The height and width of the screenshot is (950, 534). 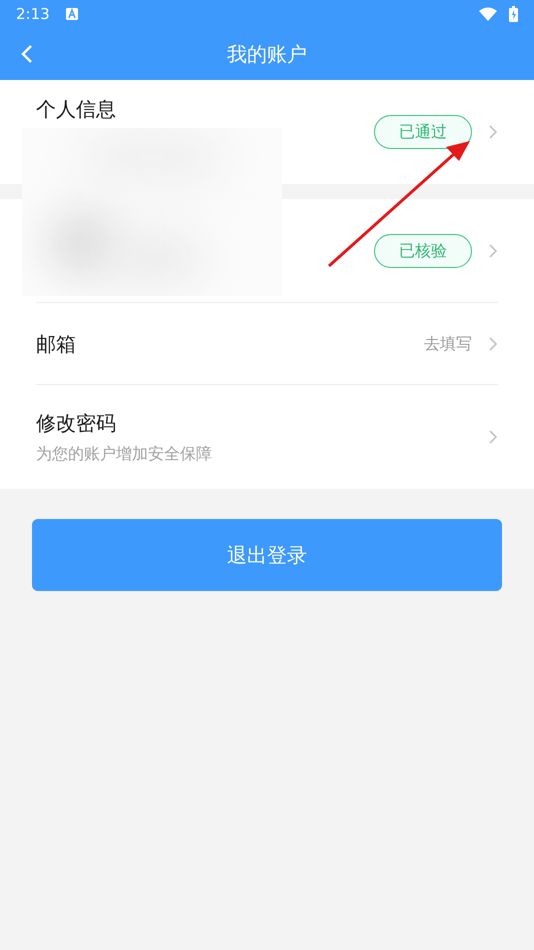 I want to click on status-time: 2:13, so click(x=33, y=14).